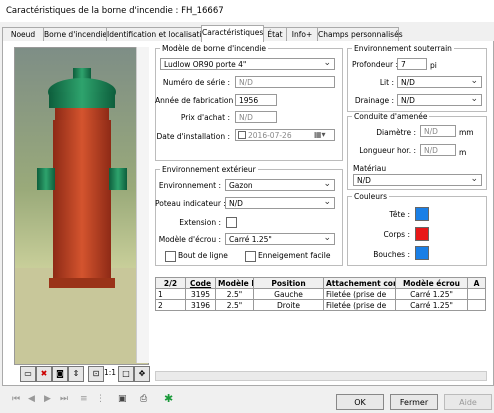  I want to click on model-select: Ludlow OR90 porte 4", so click(247, 64).